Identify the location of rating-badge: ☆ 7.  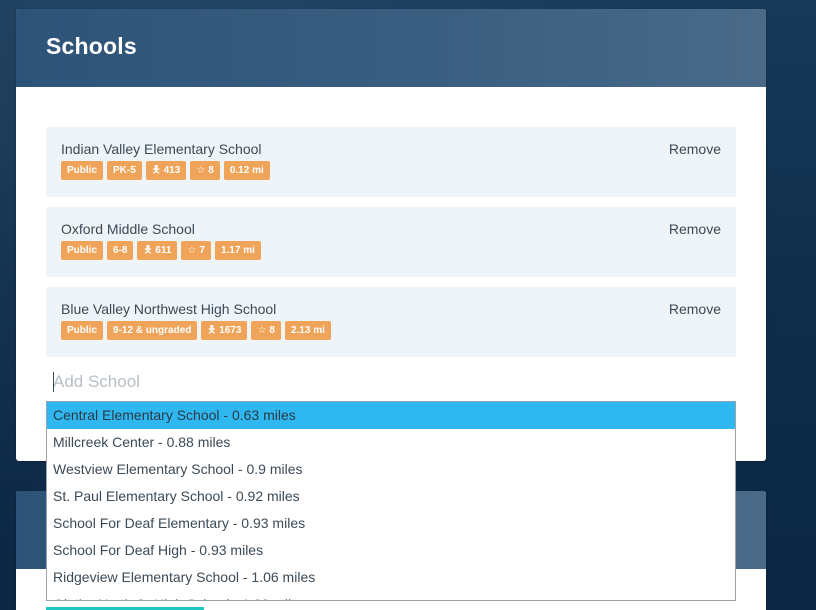
(196, 250).